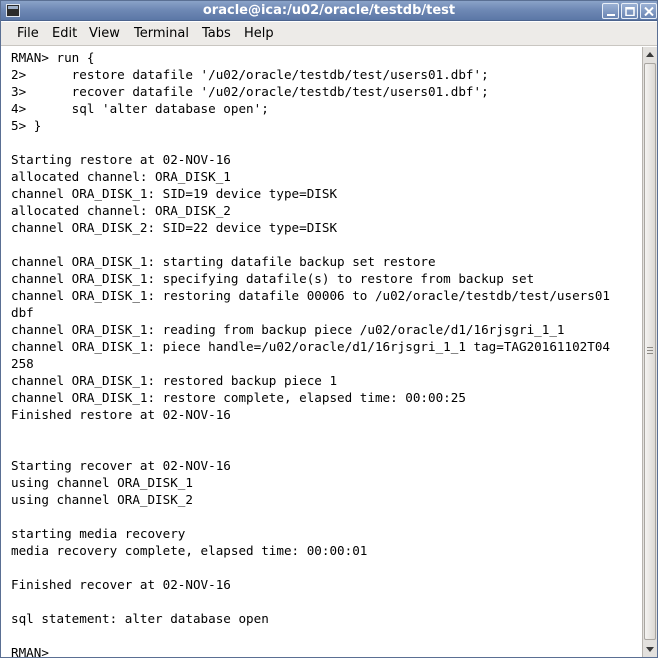  I want to click on terminal-line: Starting restore at 02-NOV-16, so click(121, 159).